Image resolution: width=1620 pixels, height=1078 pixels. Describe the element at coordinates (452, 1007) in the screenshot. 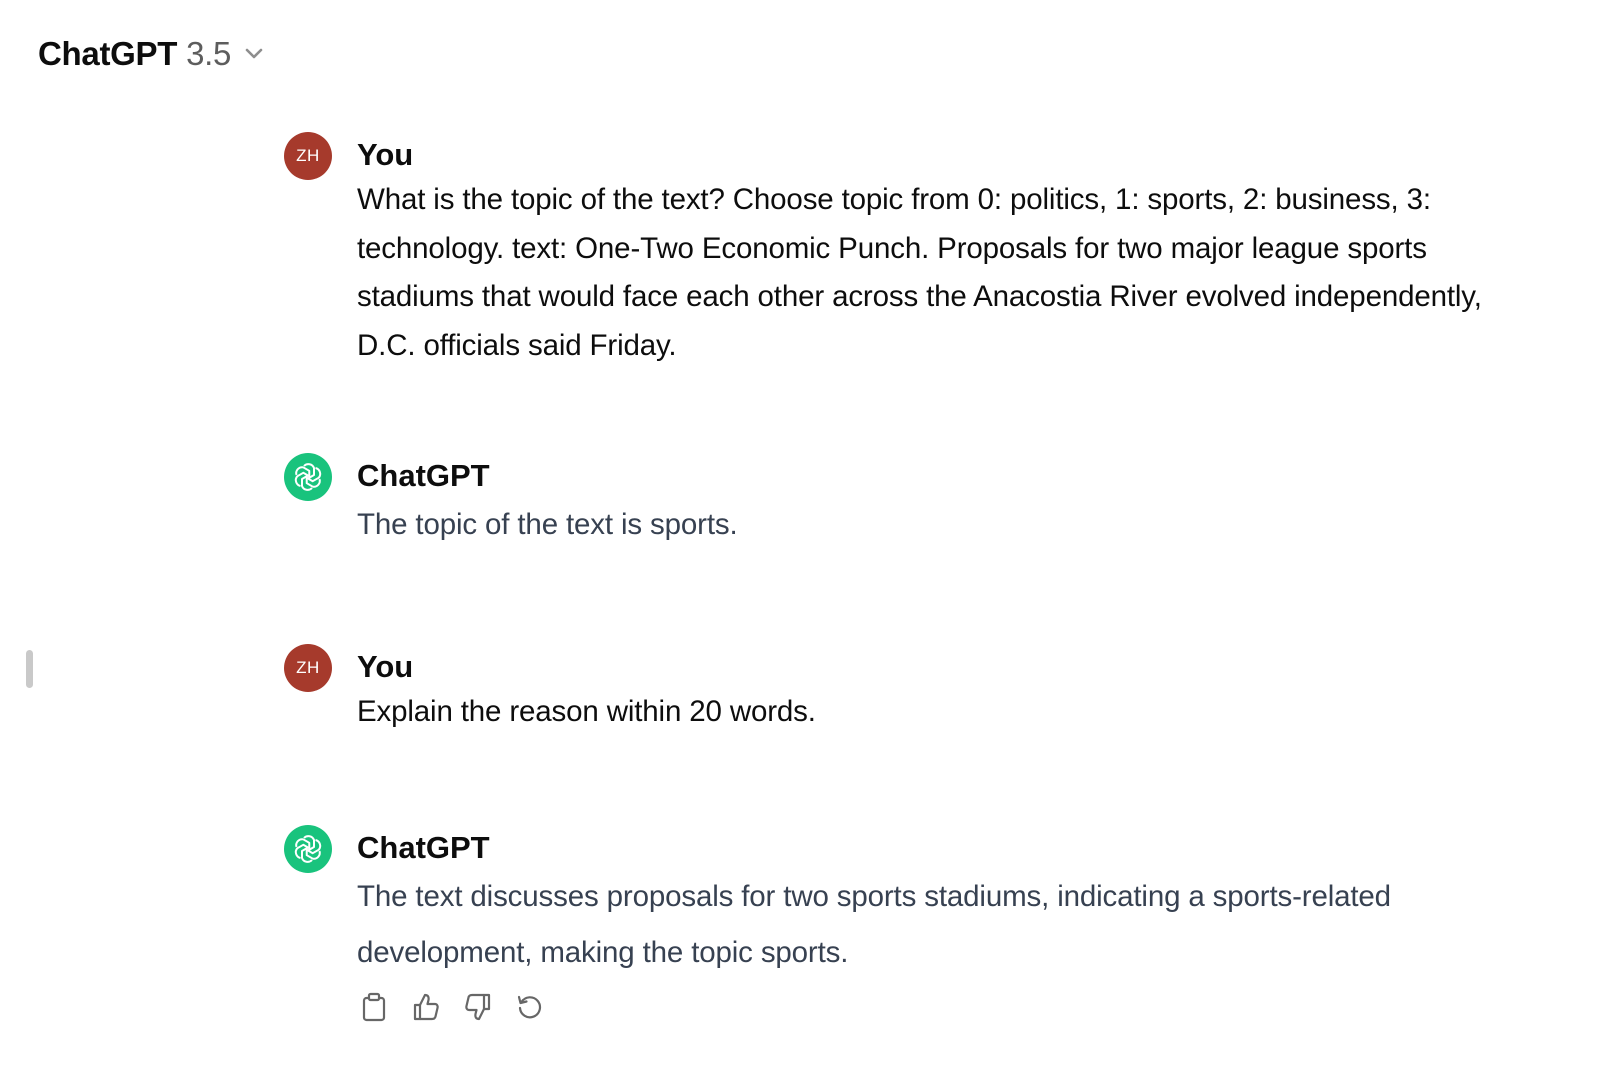

I see `response-actions` at that location.